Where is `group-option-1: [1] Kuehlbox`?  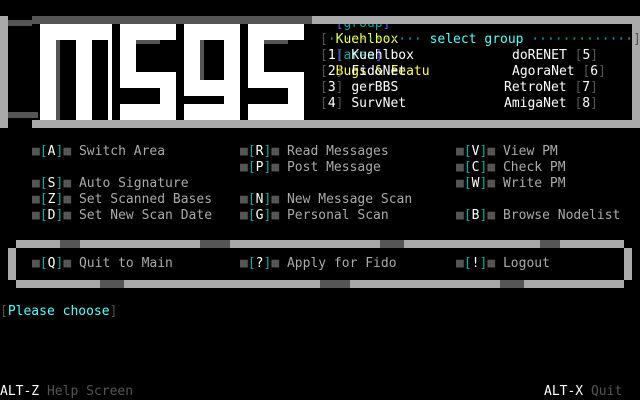 group-option-1: [1] Kuehlbox is located at coordinates (367, 56).